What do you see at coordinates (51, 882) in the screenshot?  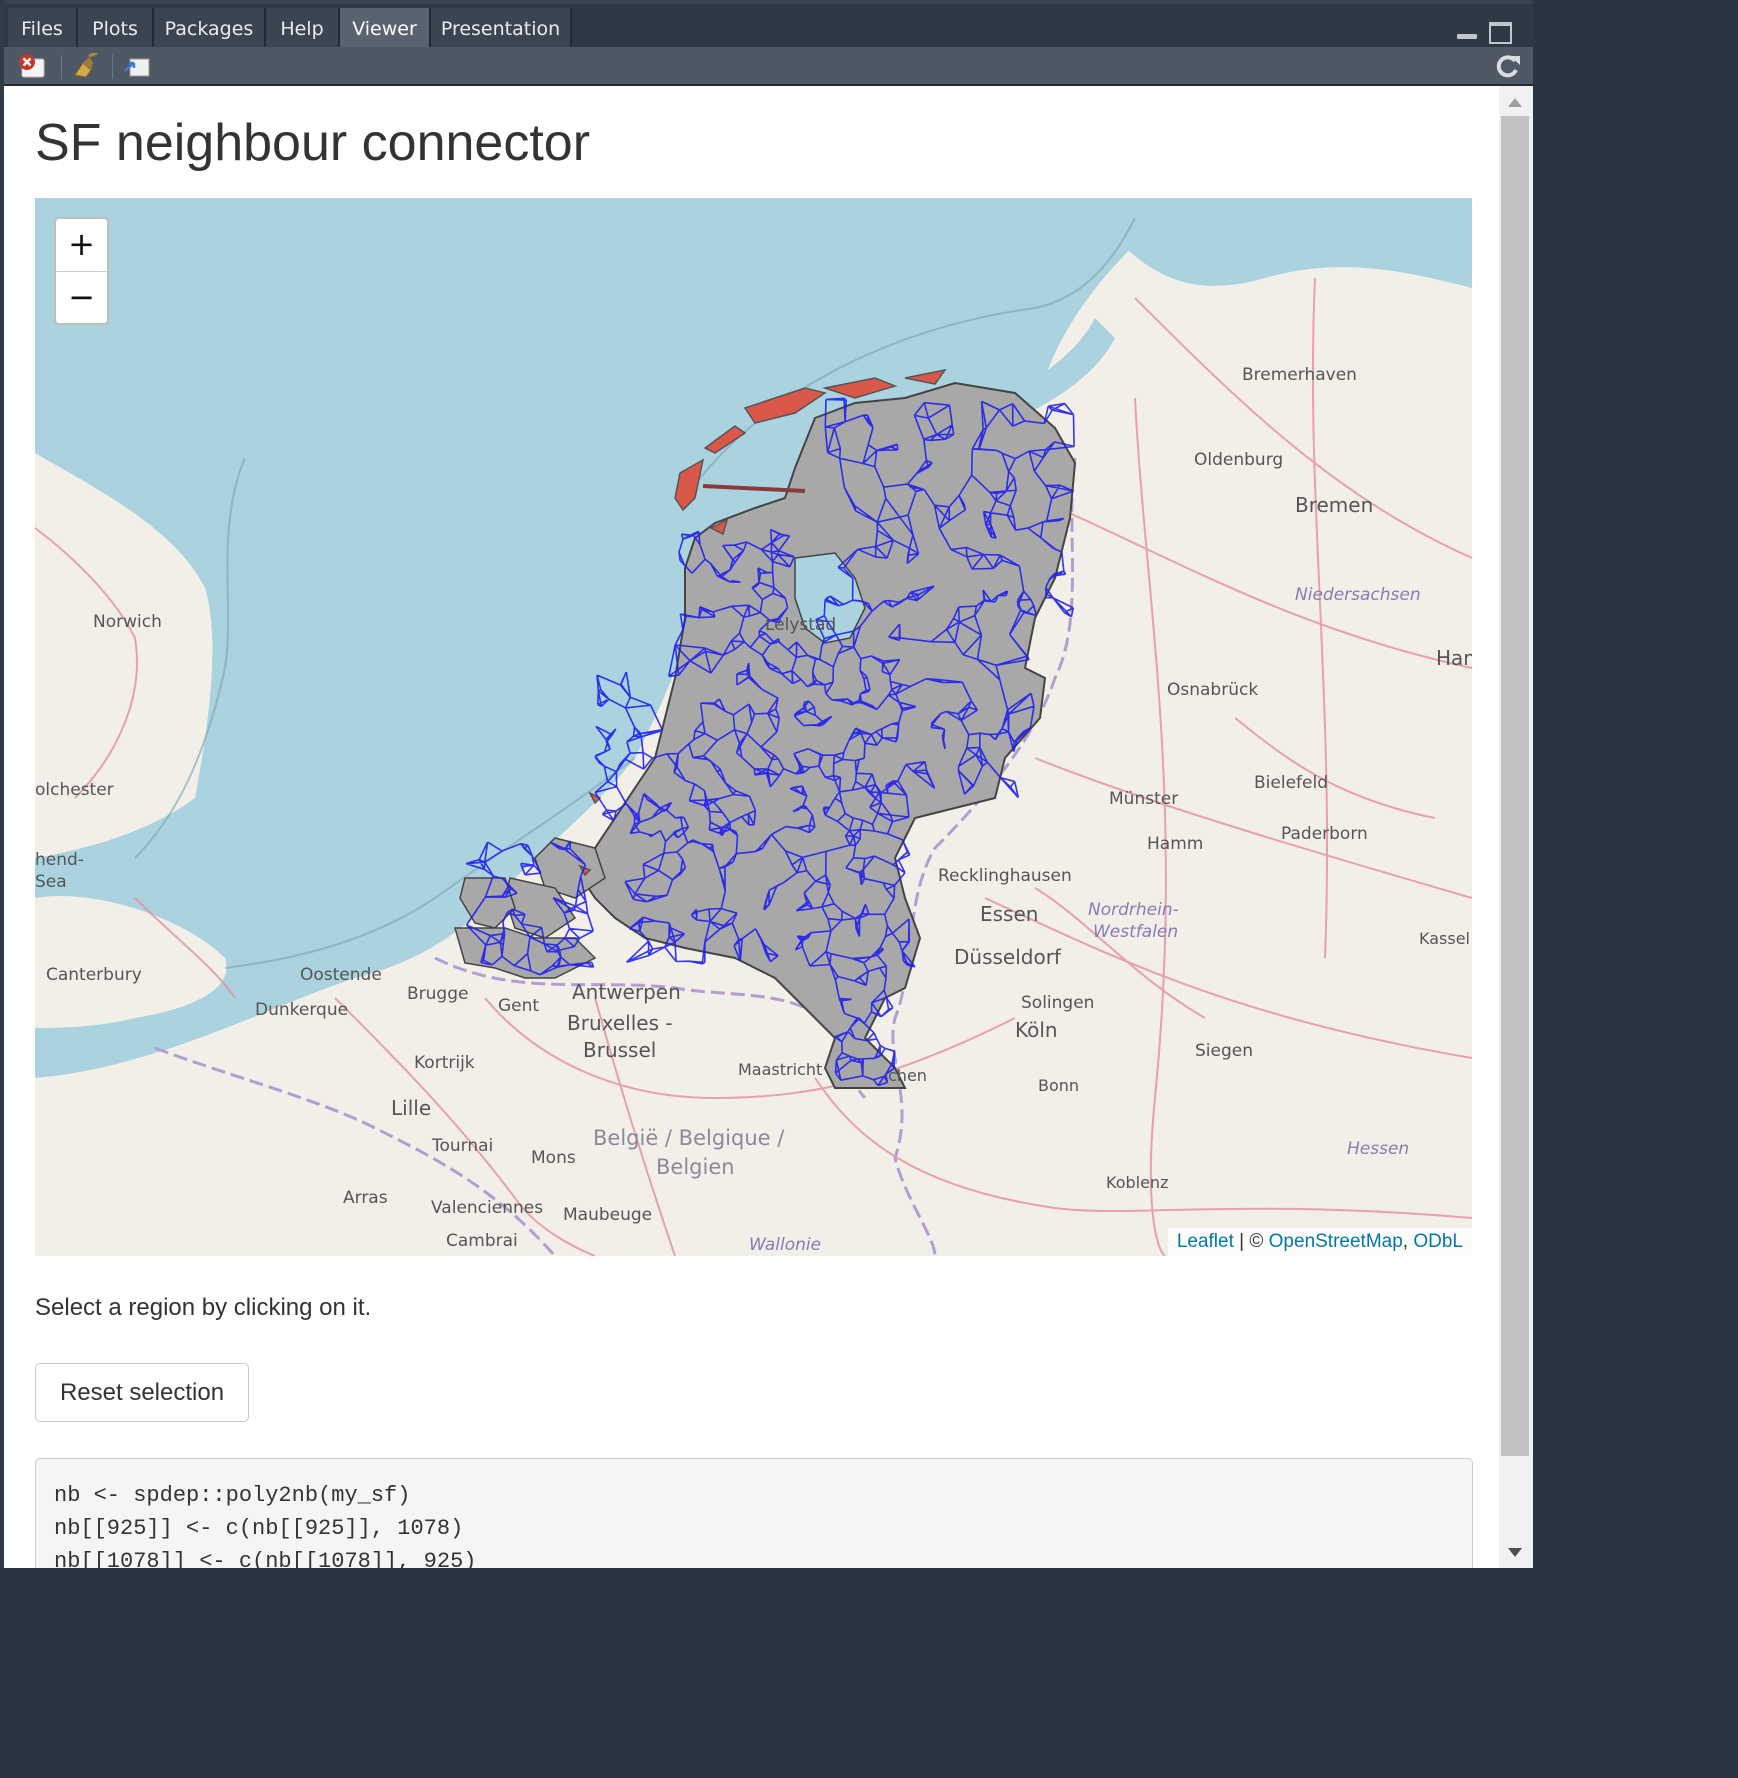 I see `map-label: Sea` at bounding box center [51, 882].